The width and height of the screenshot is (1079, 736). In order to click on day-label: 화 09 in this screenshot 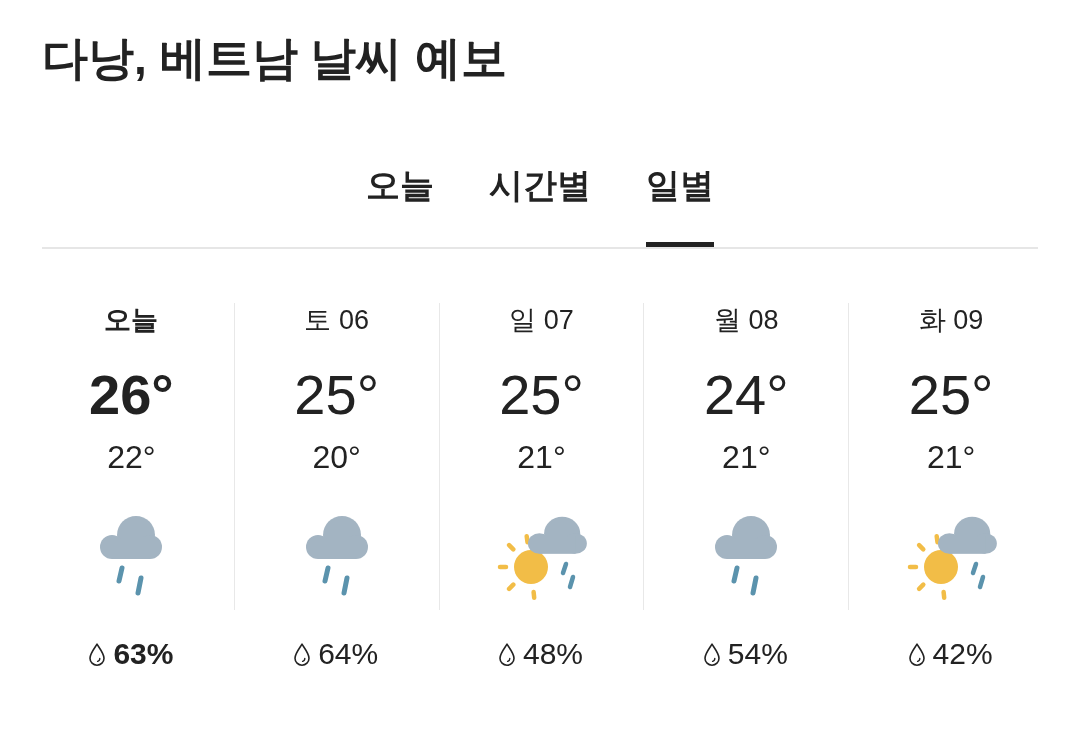, I will do `click(951, 320)`.